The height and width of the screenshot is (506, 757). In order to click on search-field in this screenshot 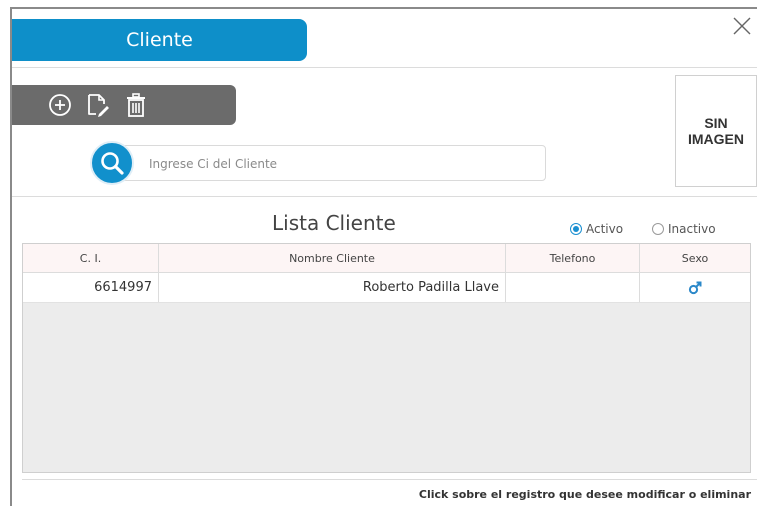, I will do `click(331, 163)`.